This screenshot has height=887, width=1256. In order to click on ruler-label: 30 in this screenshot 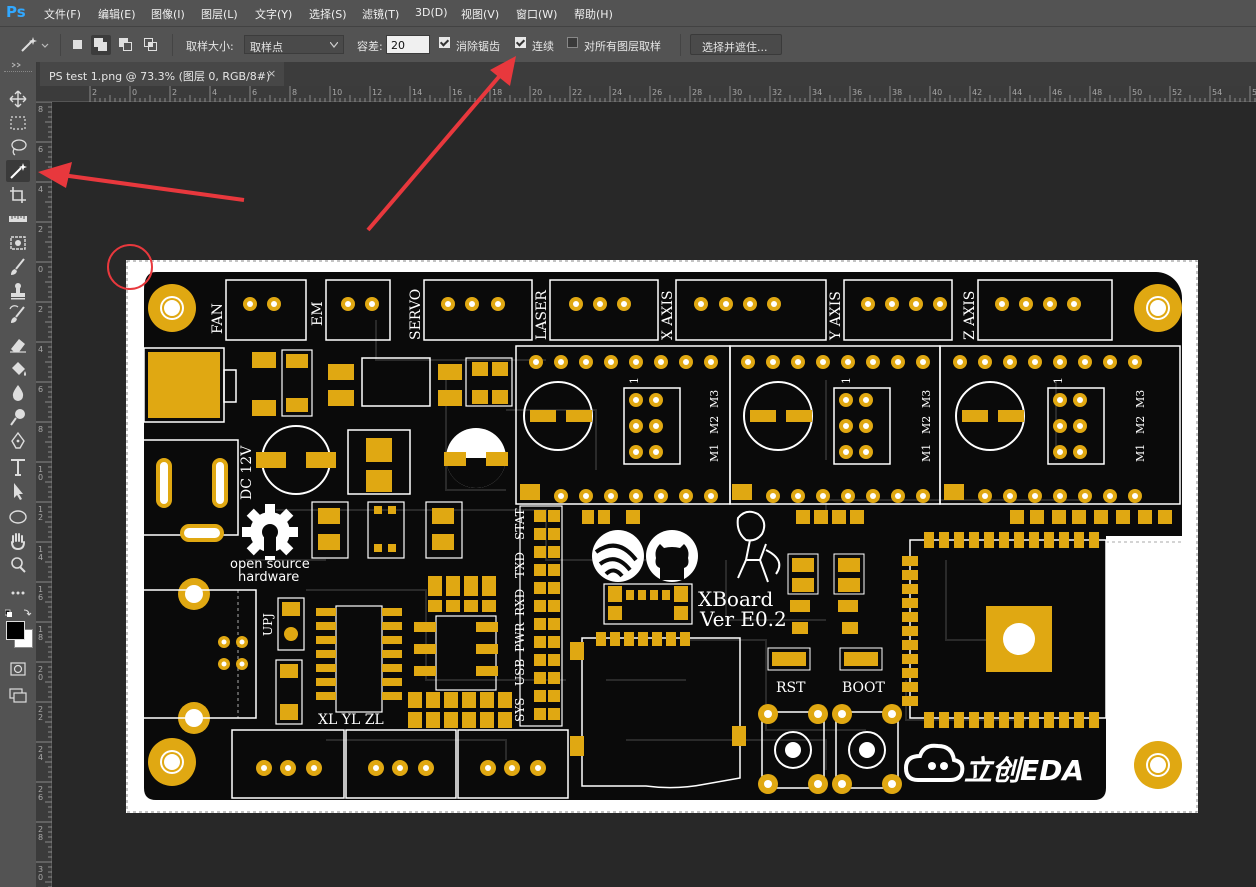, I will do `click(41, 873)`.